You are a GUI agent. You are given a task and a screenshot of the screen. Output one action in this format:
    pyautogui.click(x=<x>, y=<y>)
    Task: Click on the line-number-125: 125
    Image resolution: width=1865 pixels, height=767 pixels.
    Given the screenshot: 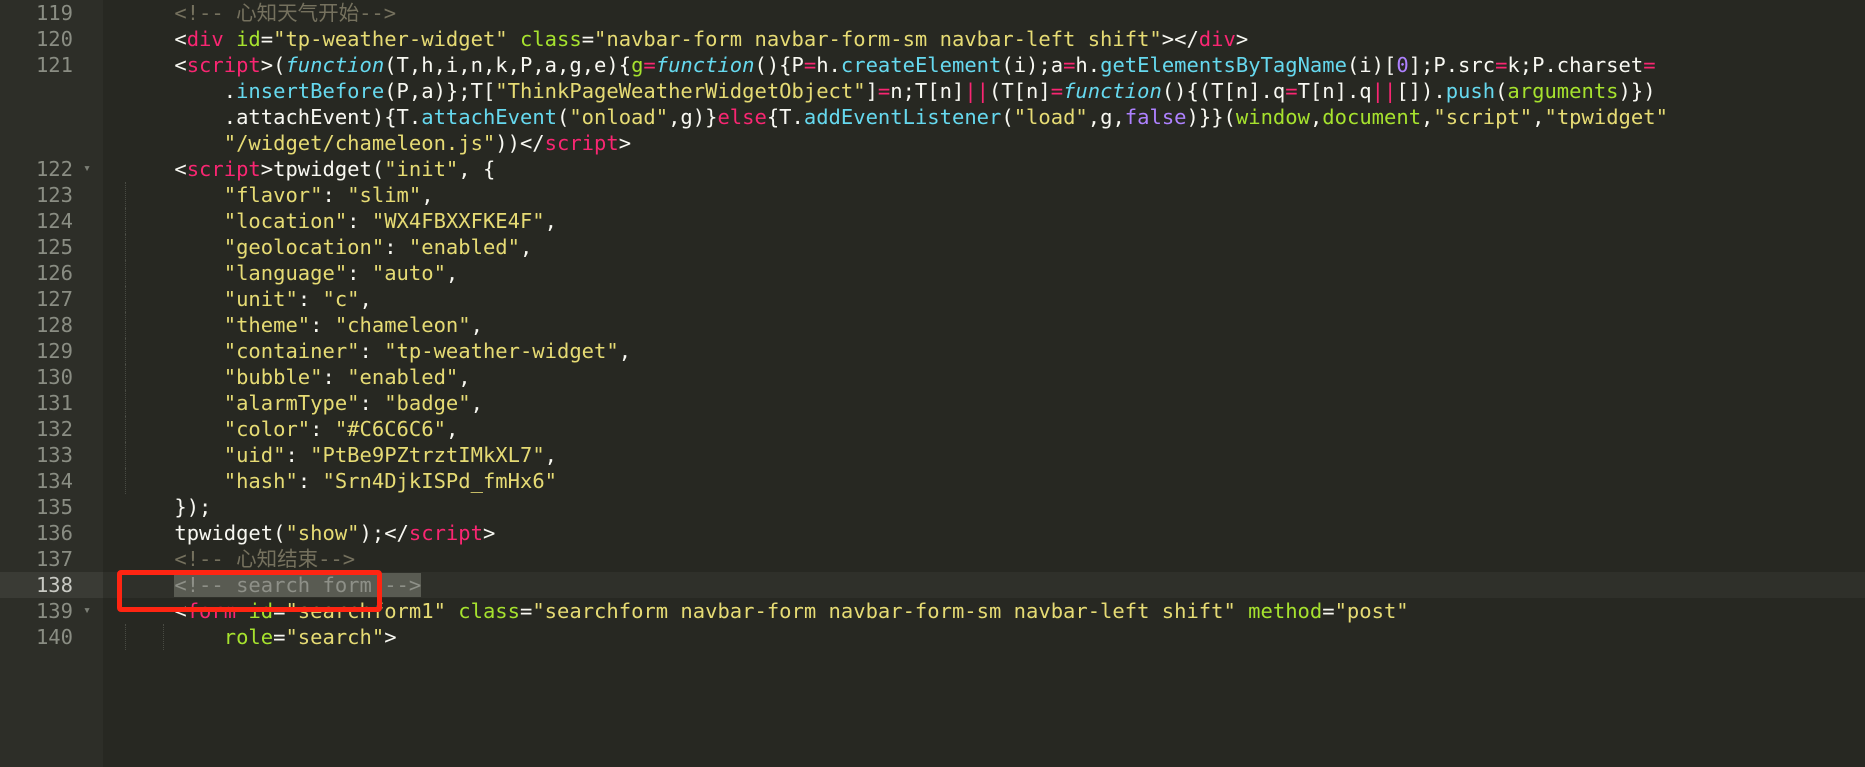 What is the action you would take?
    pyautogui.click(x=51, y=247)
    